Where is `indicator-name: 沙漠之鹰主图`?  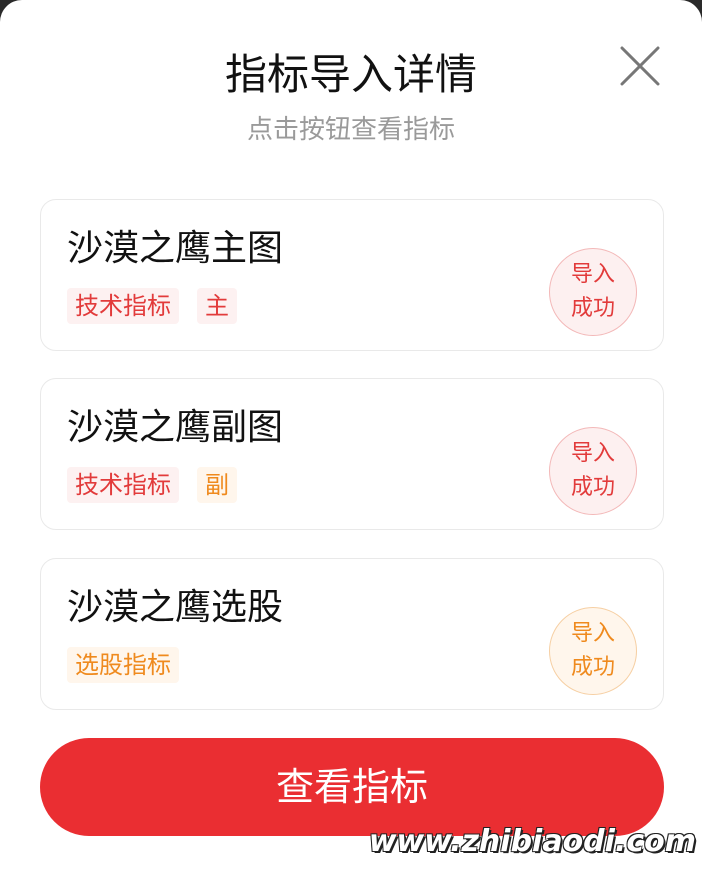
indicator-name: 沙漠之鹰主图 is located at coordinates (175, 248).